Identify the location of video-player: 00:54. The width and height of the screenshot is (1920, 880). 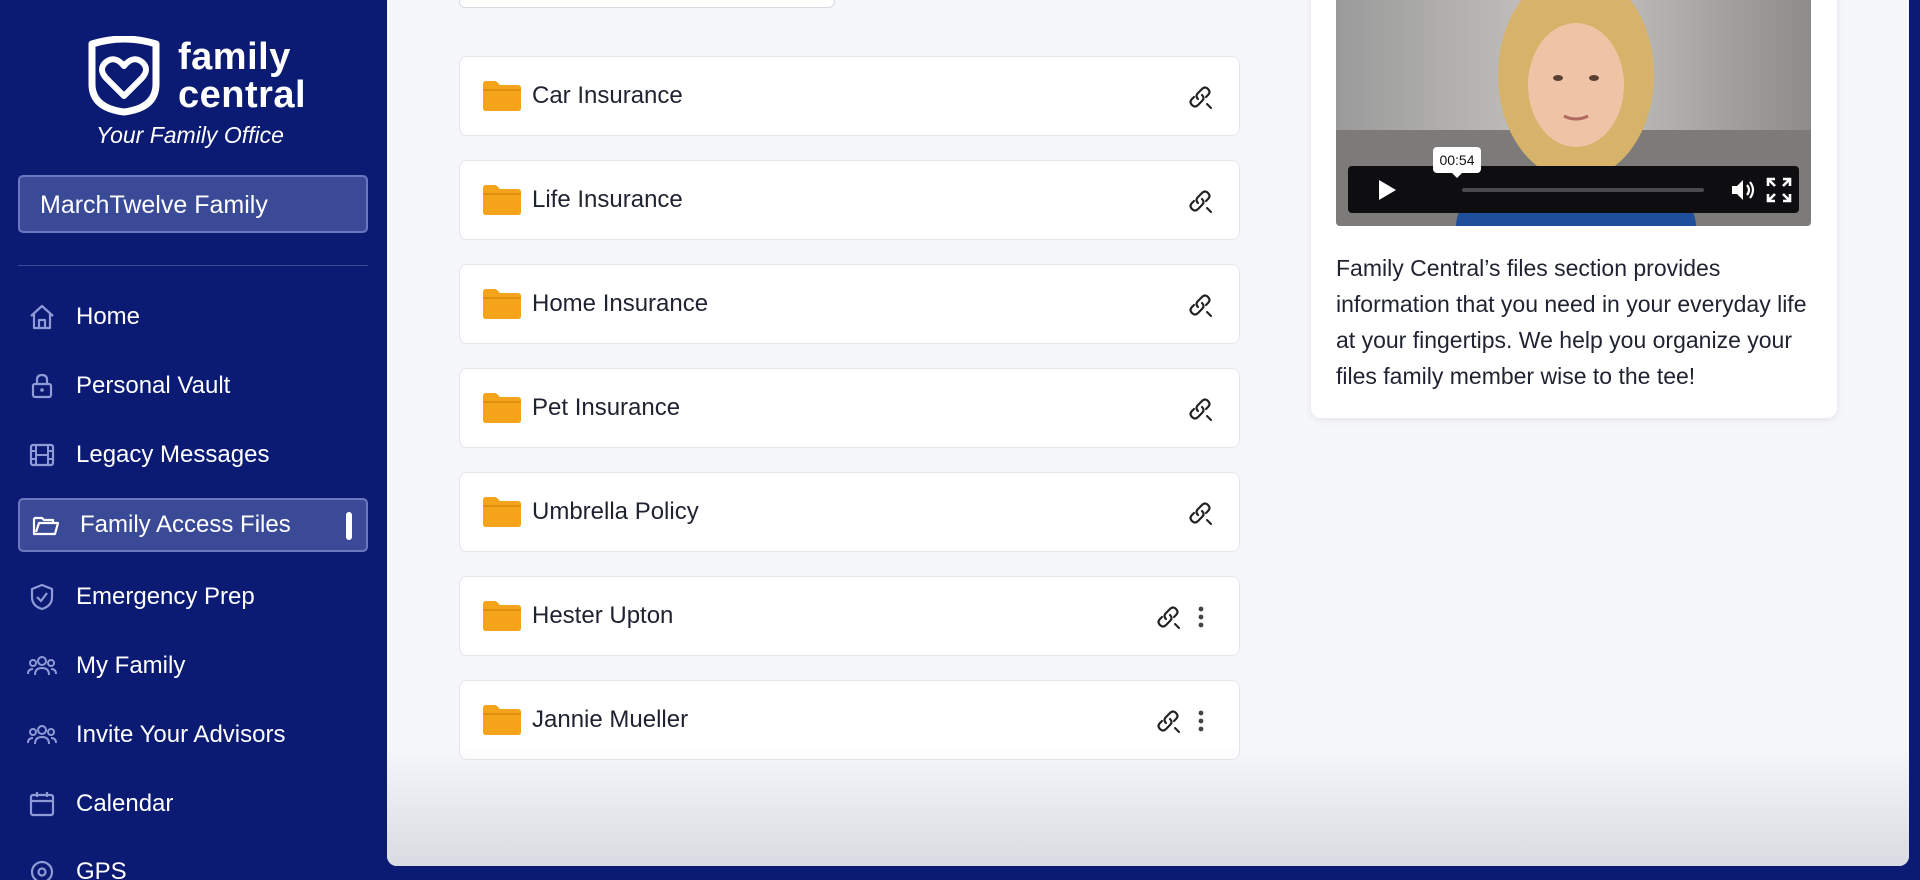
(1573, 113).